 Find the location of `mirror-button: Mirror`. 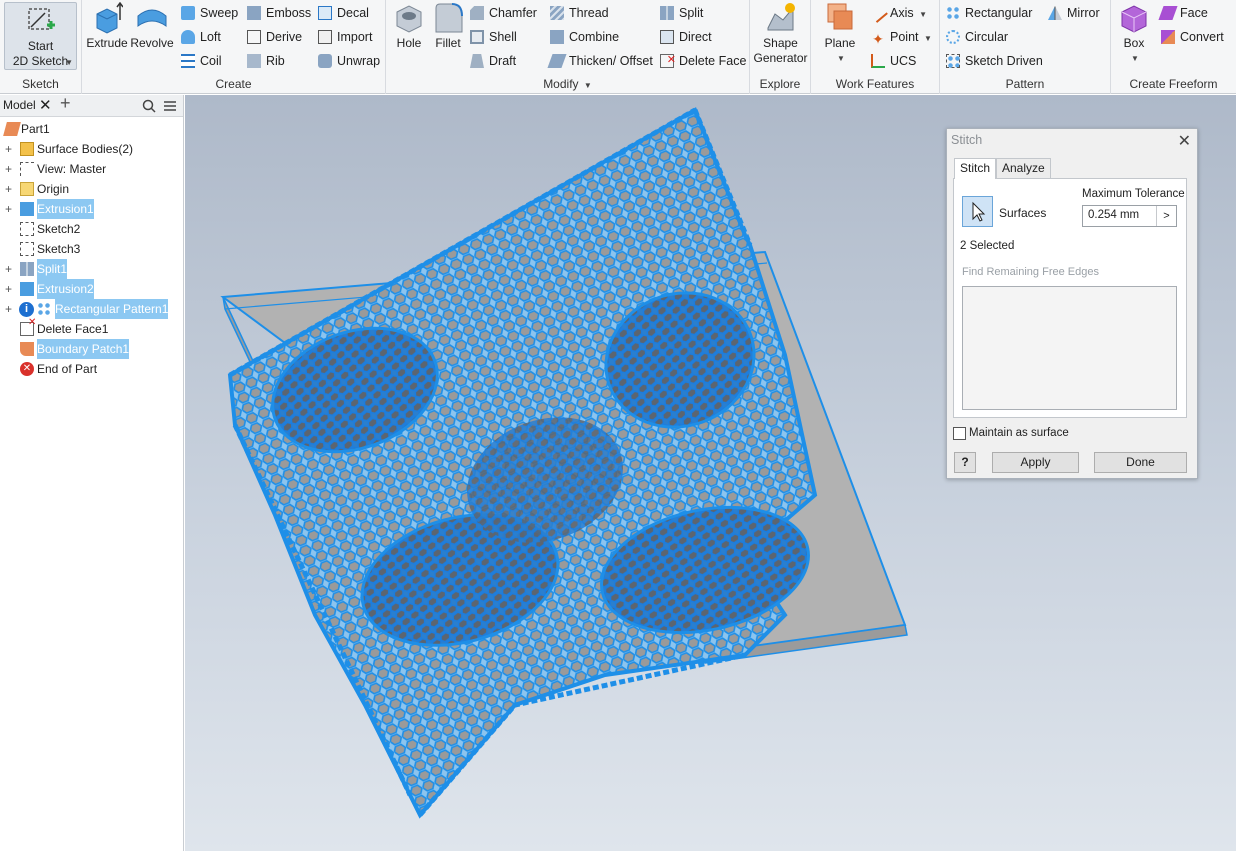

mirror-button: Mirror is located at coordinates (1074, 13).